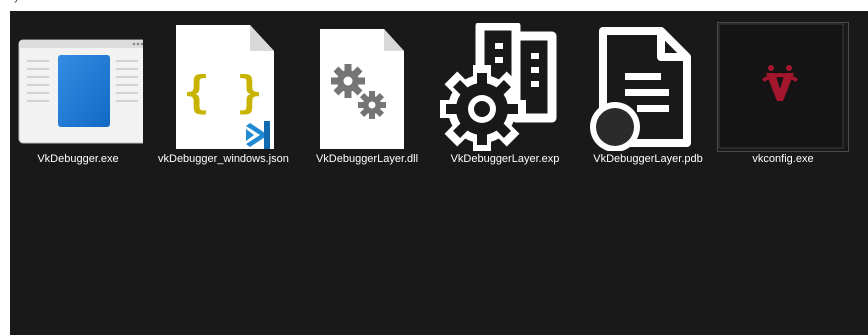 This screenshot has width=868, height=335. I want to click on exp-gear-icon, so click(498, 87).